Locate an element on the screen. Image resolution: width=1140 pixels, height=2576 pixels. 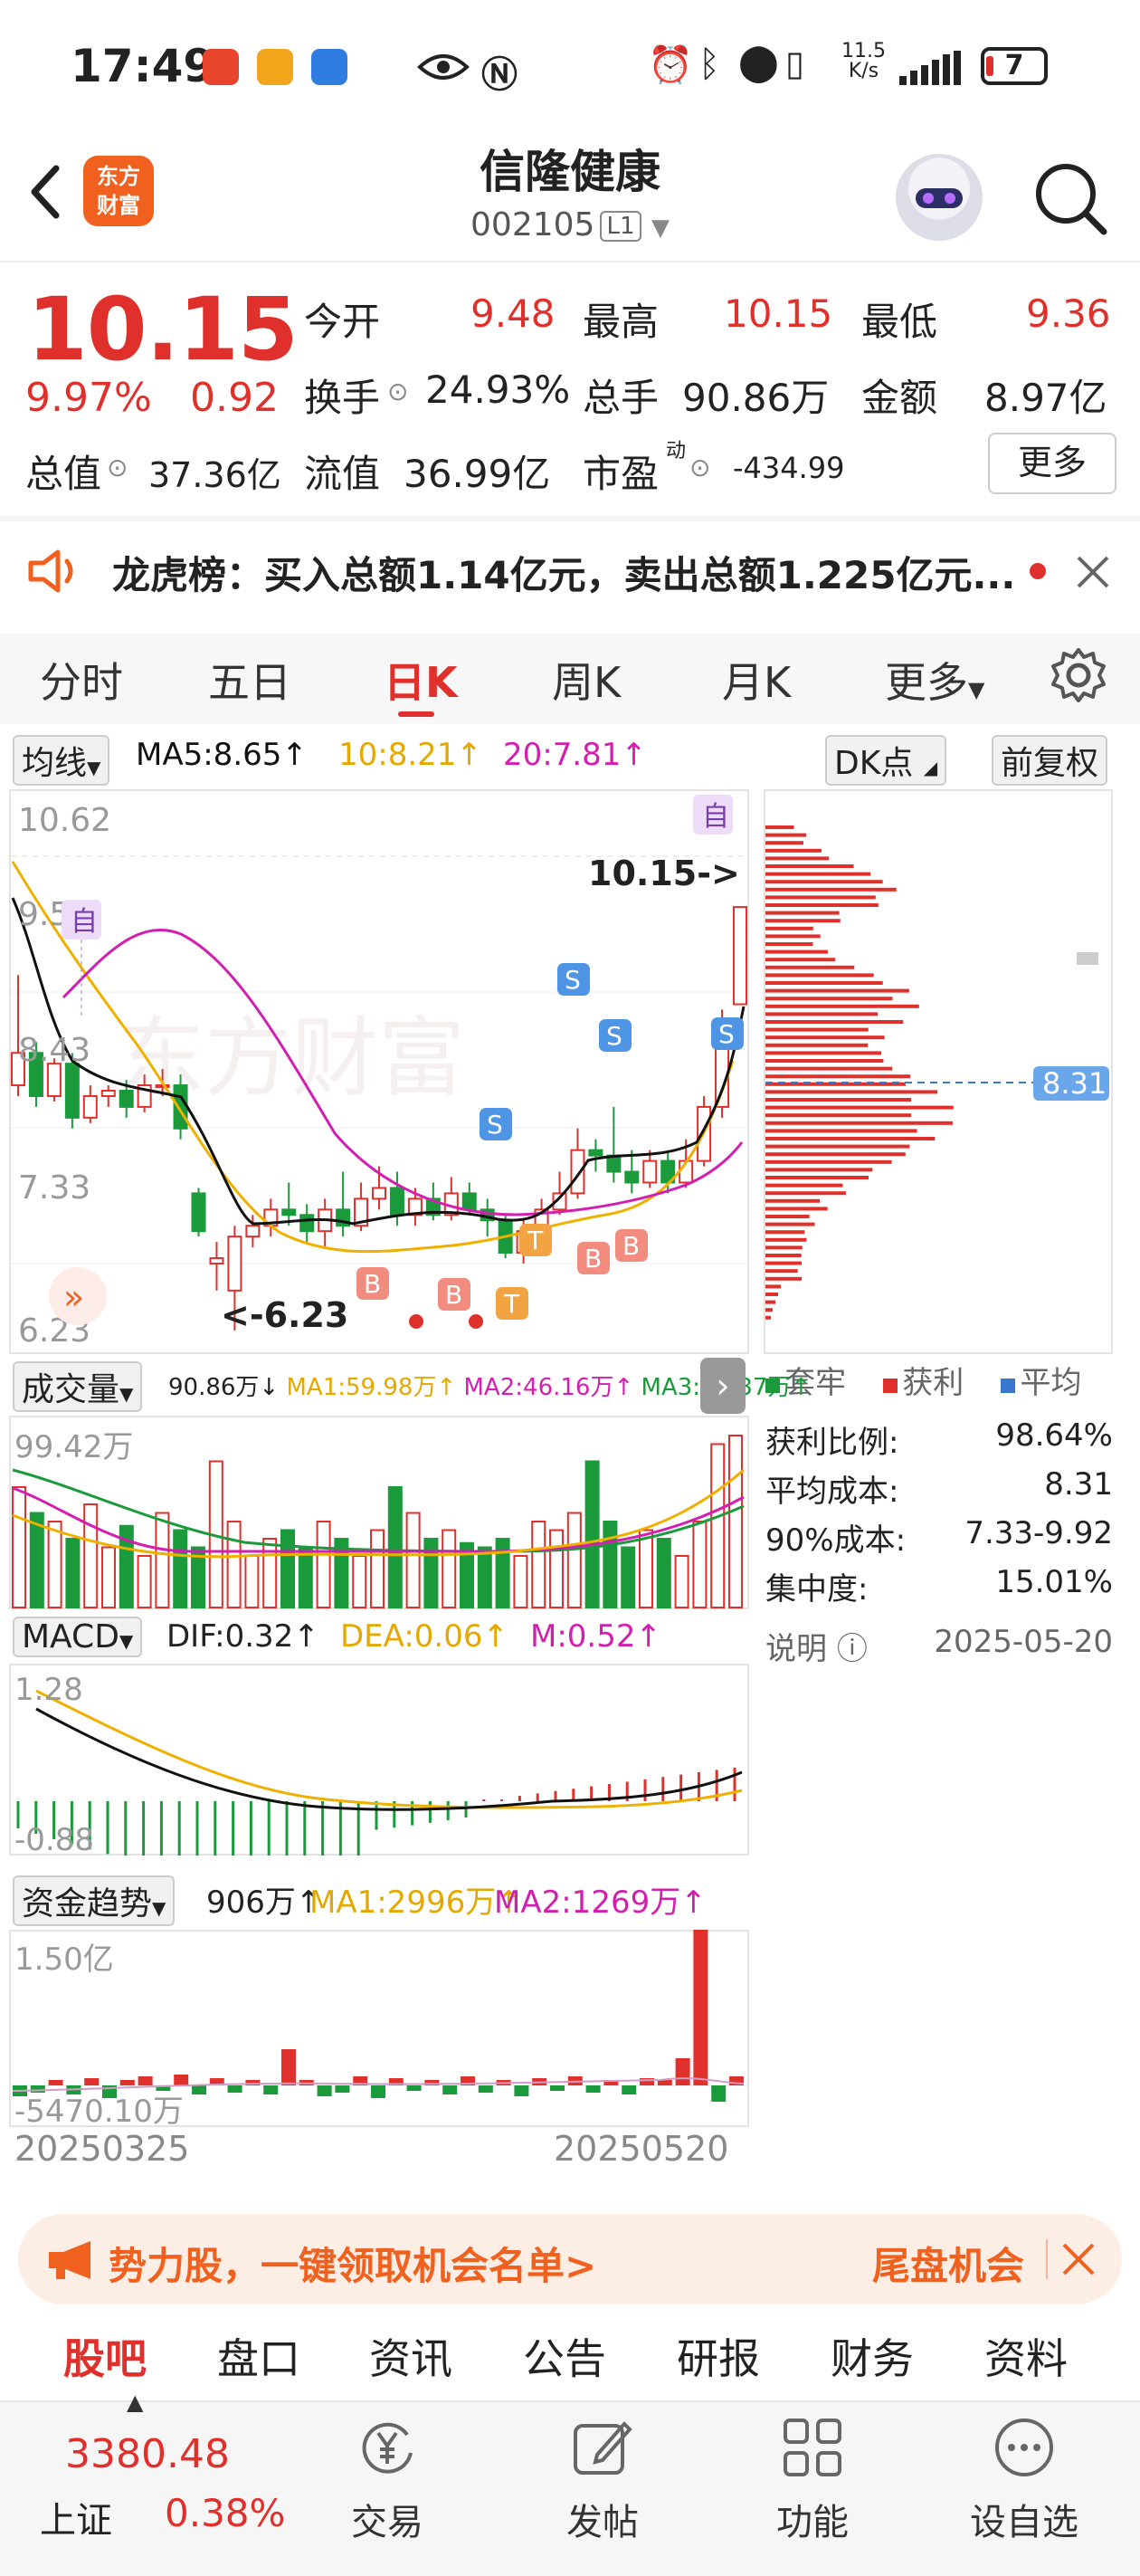
y-label-4: 7.33 is located at coordinates (54, 1188).